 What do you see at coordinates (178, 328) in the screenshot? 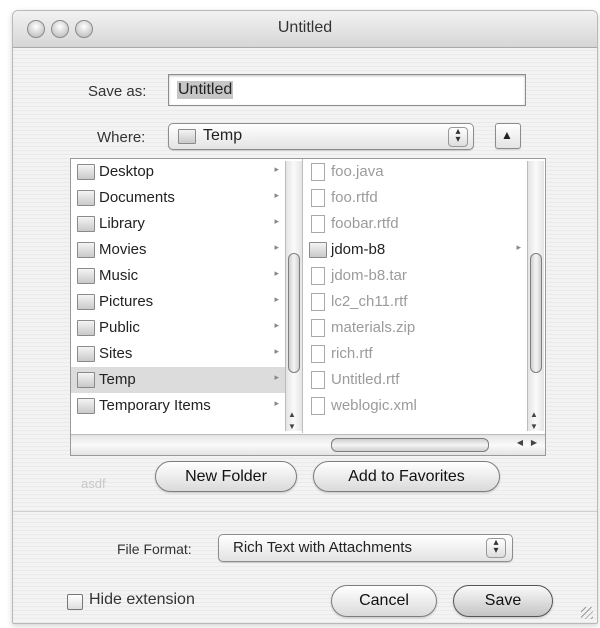
I see `left-column-item: Public ▸` at bounding box center [178, 328].